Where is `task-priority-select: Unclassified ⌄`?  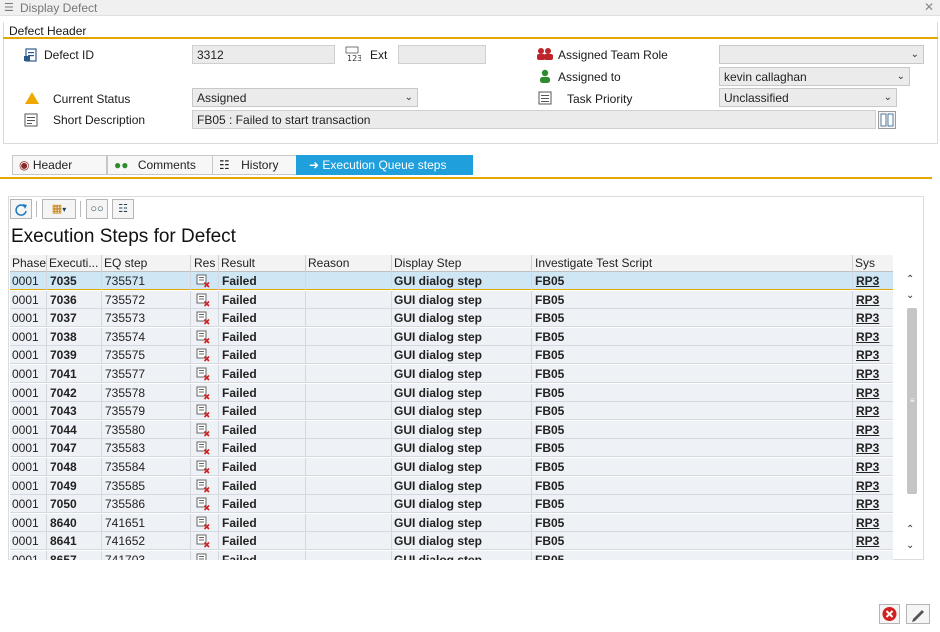 task-priority-select: Unclassified ⌄ is located at coordinates (808, 97).